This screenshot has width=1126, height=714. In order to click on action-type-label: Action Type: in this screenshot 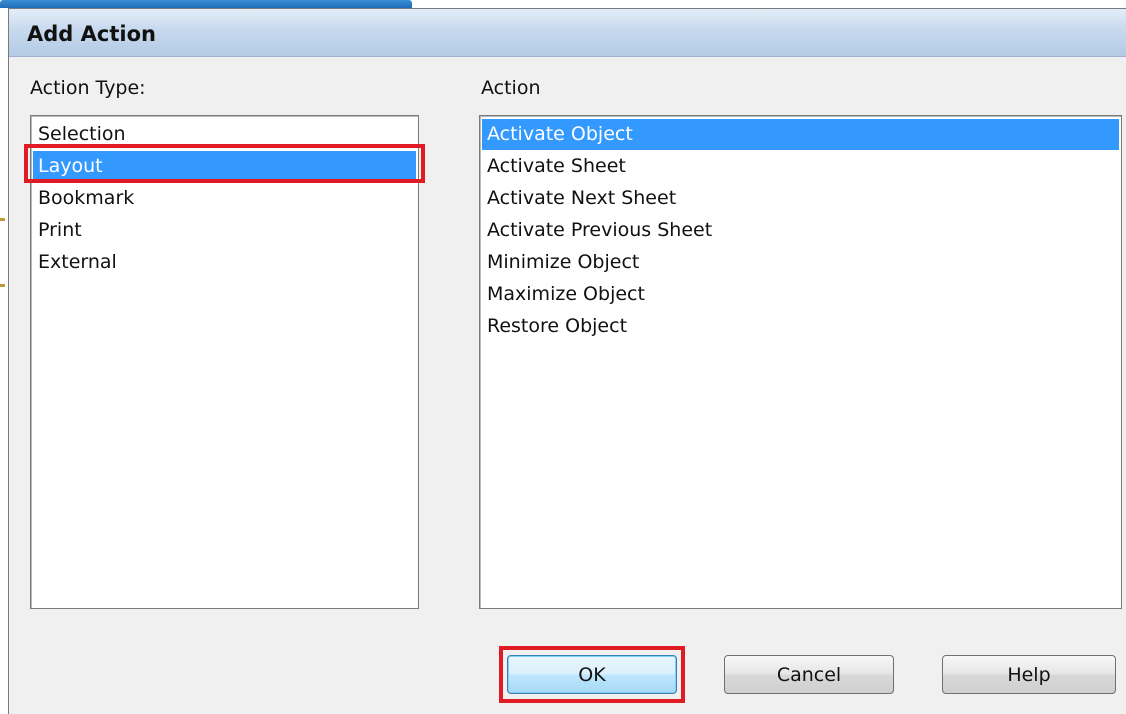, I will do `click(88, 88)`.